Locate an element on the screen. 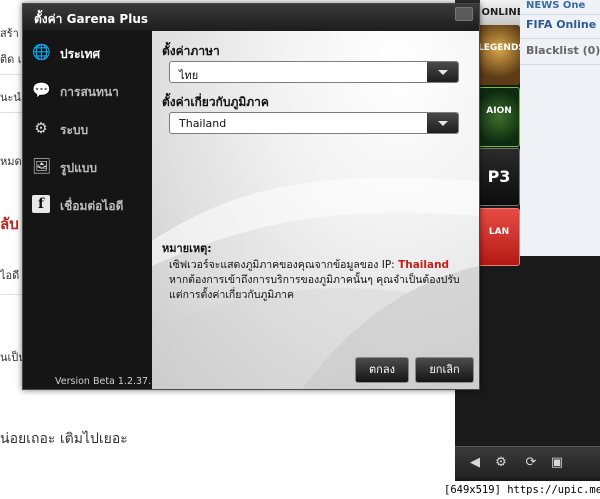 This screenshot has height=499, width=600. friends-panel: NEWS One FIFA Online 3 Blacklist (0) is located at coordinates (560, 128).